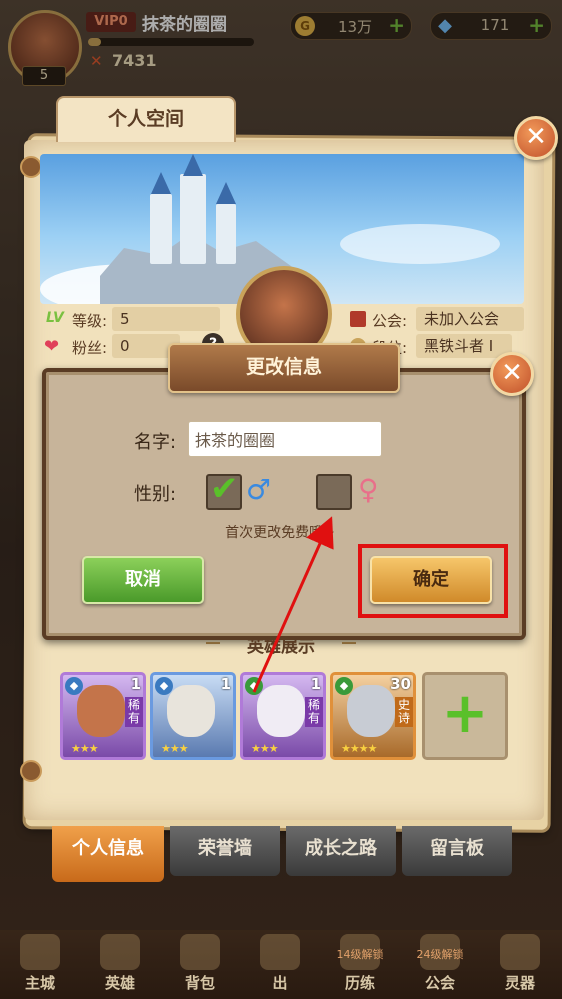 This screenshot has width=562, height=999. I want to click on cloud, so click(420, 244).